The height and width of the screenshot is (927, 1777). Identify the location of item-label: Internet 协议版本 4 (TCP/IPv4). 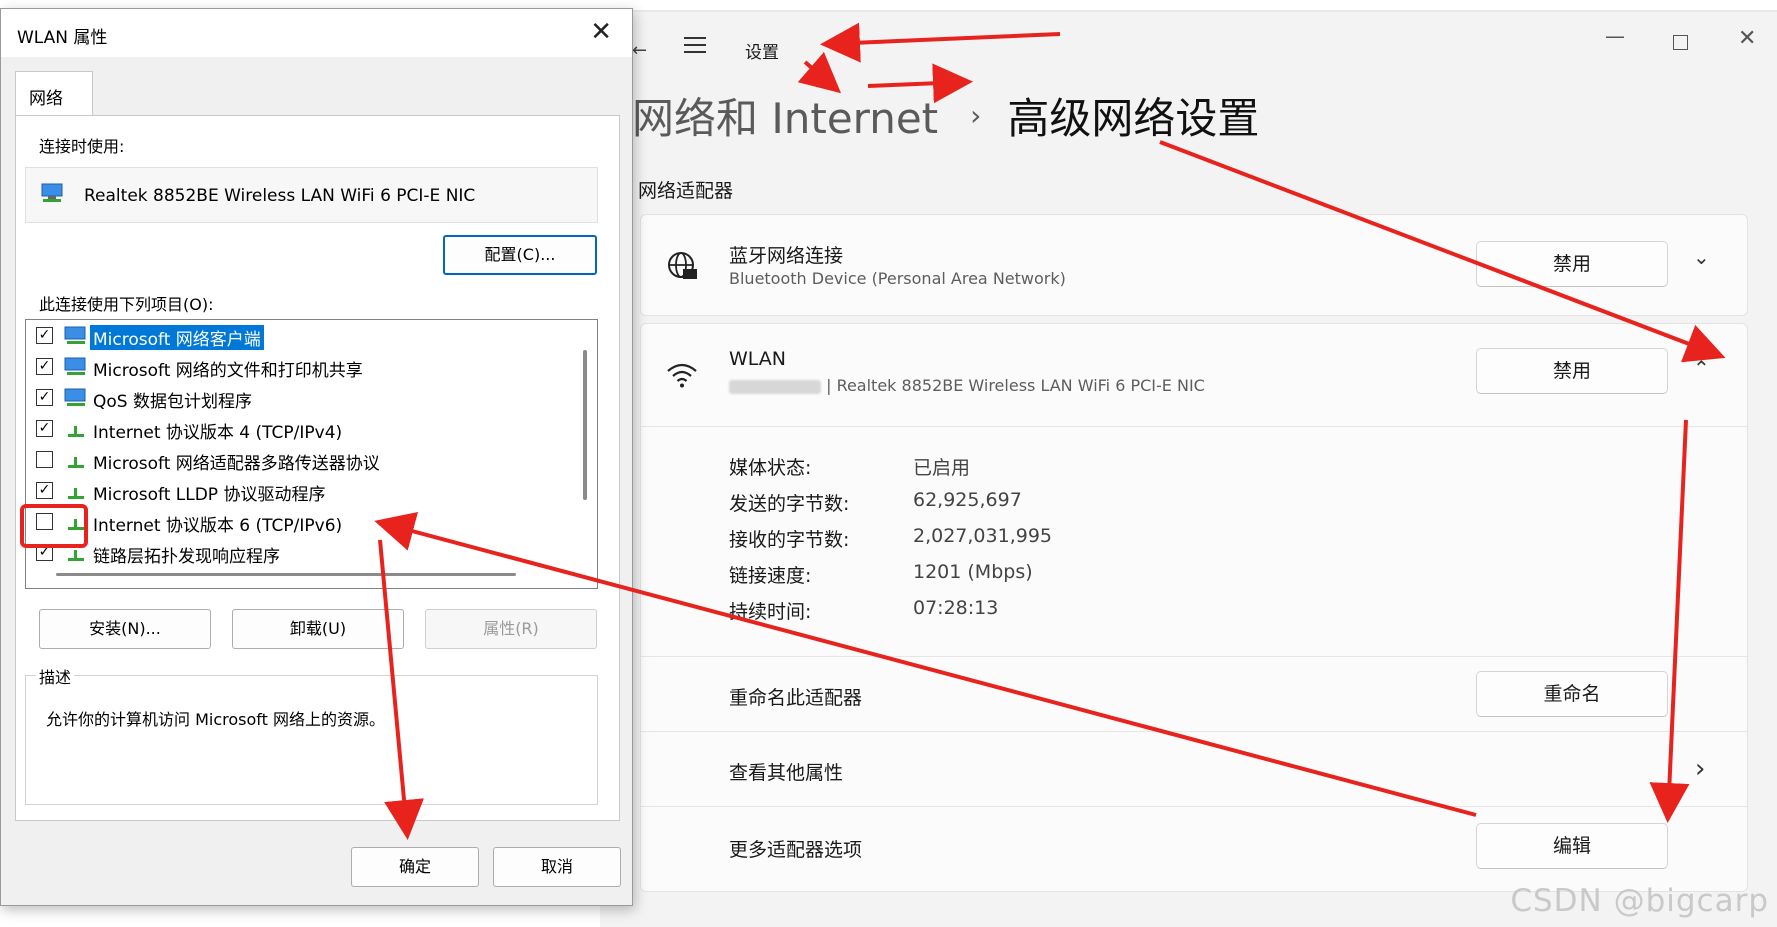
(218, 433).